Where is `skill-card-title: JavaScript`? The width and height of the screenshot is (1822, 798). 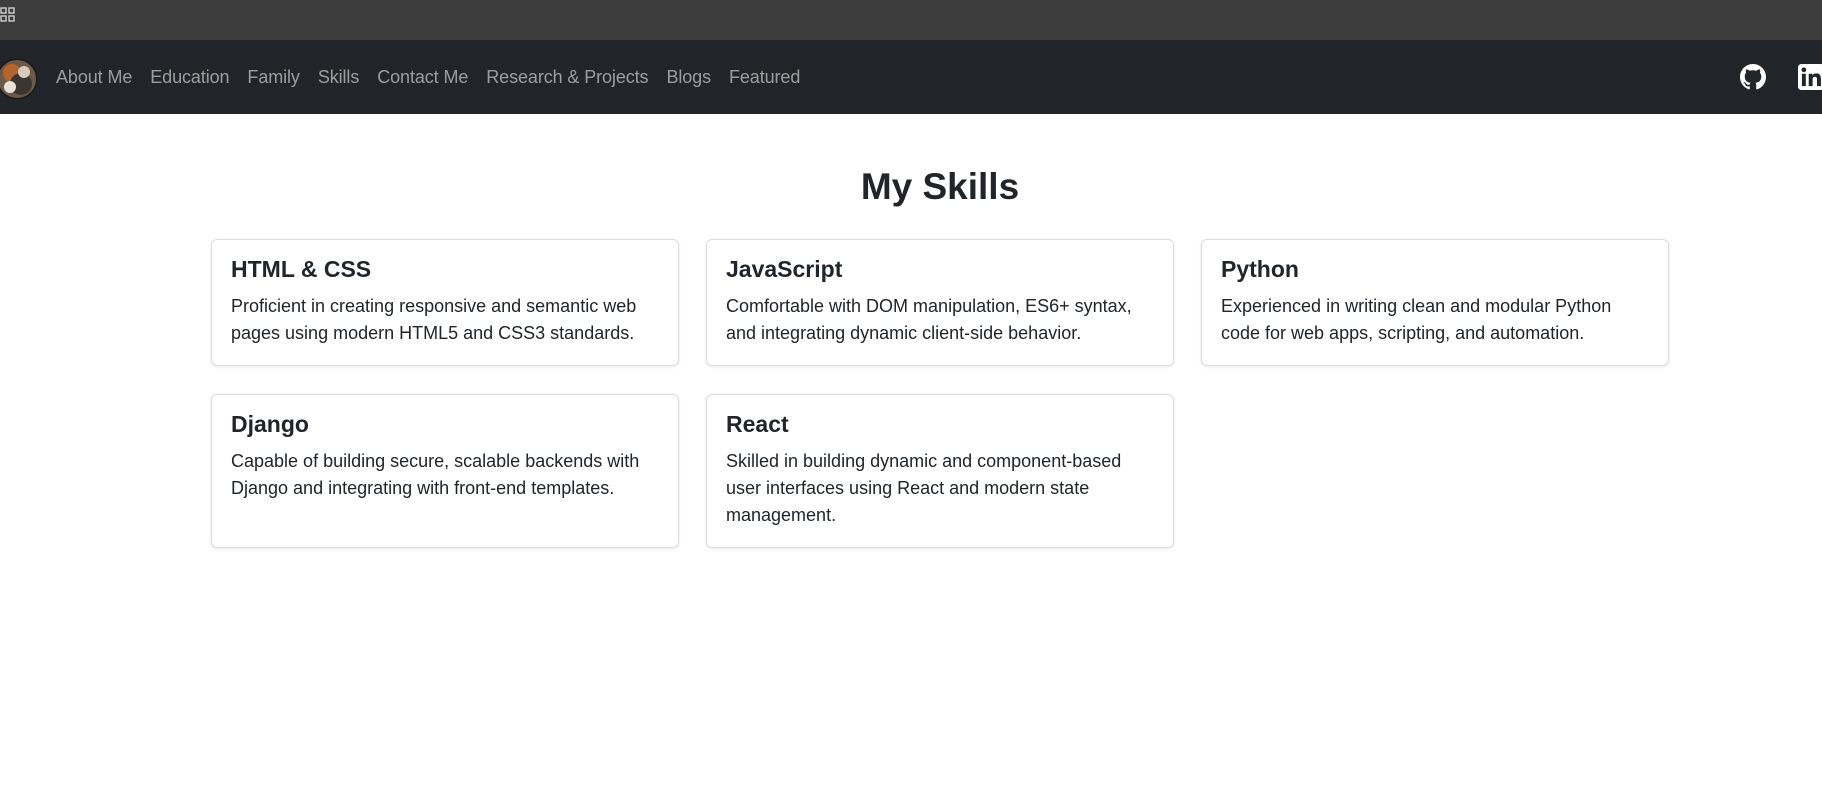
skill-card-title: JavaScript is located at coordinates (784, 269).